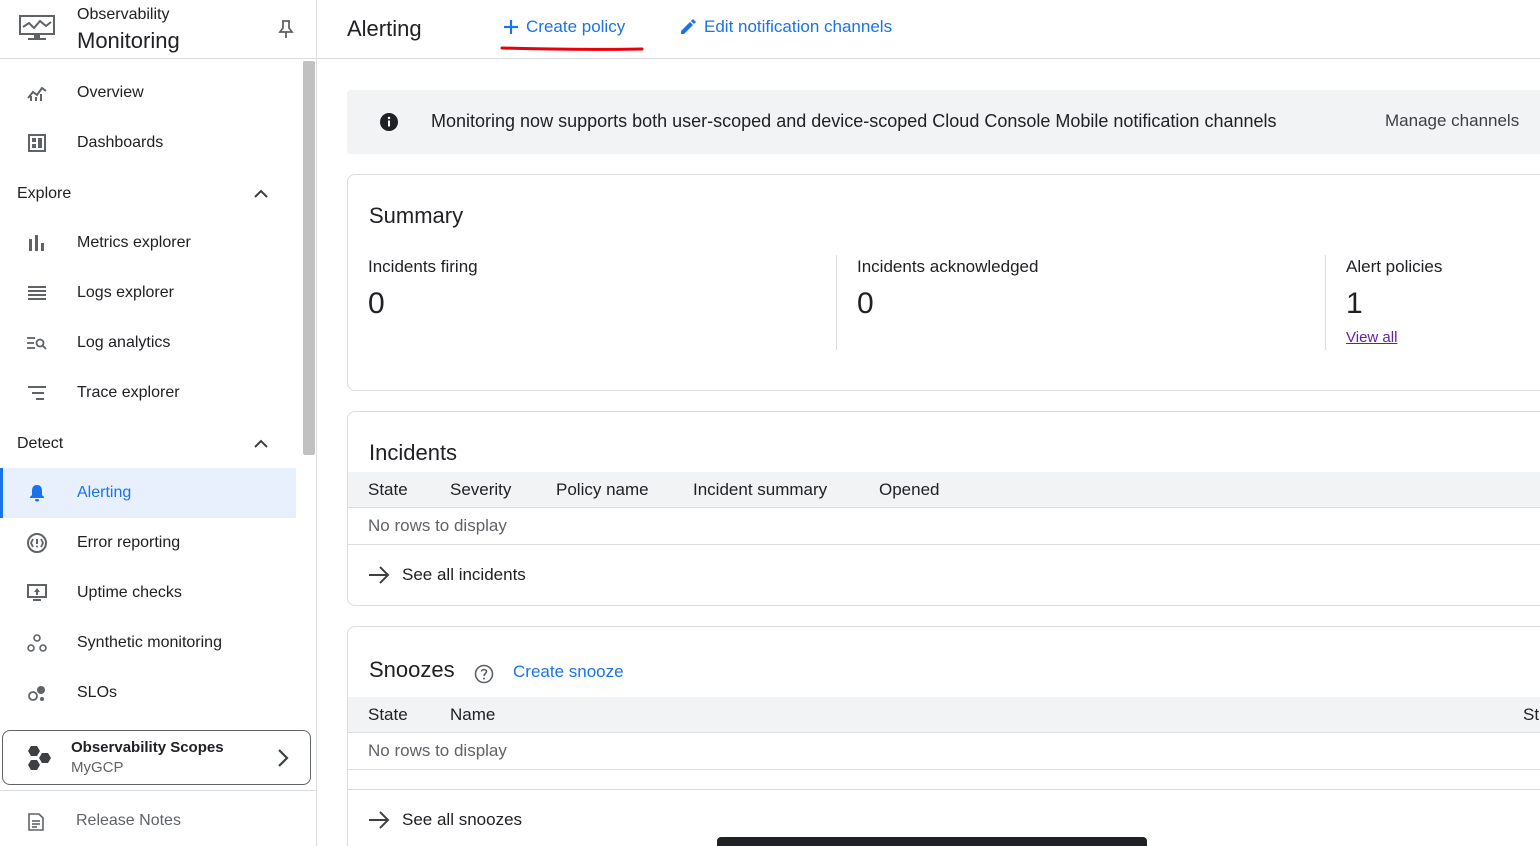 This screenshot has width=1540, height=846. Describe the element at coordinates (37, 543) in the screenshot. I see `error-icon` at that location.